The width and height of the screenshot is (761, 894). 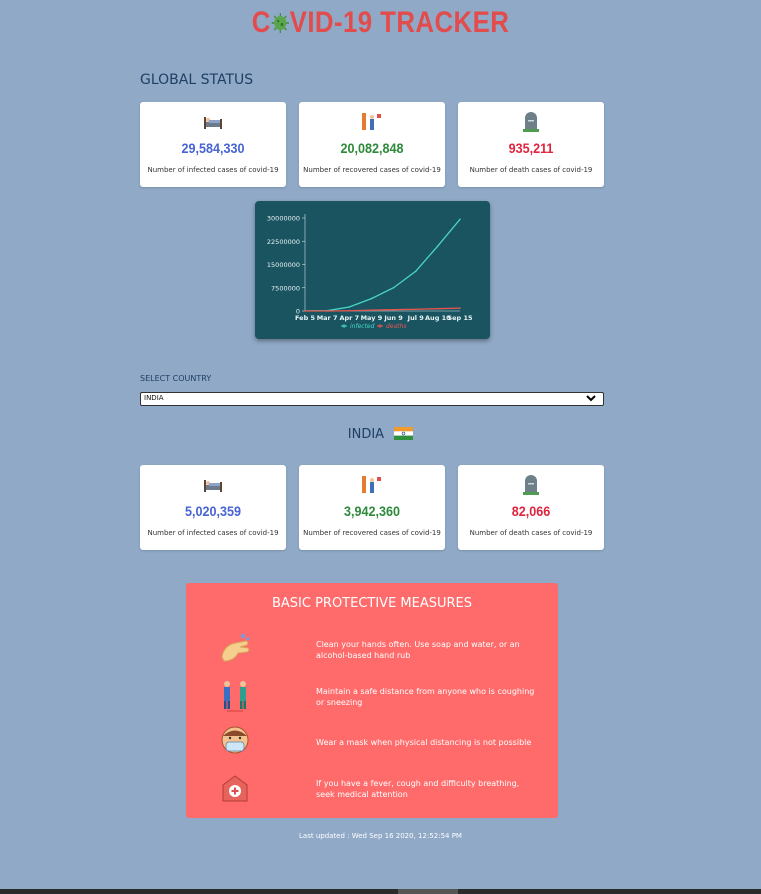 What do you see at coordinates (285, 288) in the screenshot?
I see `y-tick-label: 7500000` at bounding box center [285, 288].